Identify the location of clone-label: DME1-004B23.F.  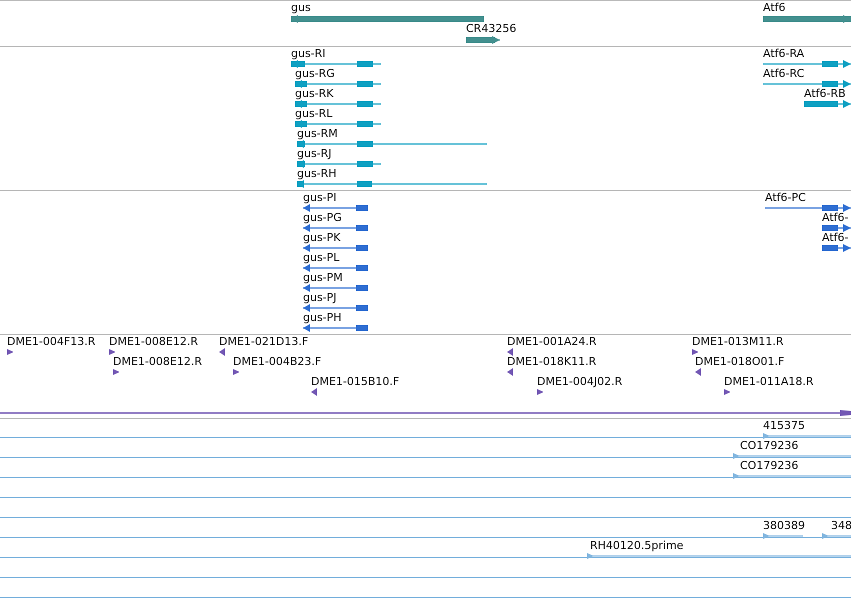
(277, 362).